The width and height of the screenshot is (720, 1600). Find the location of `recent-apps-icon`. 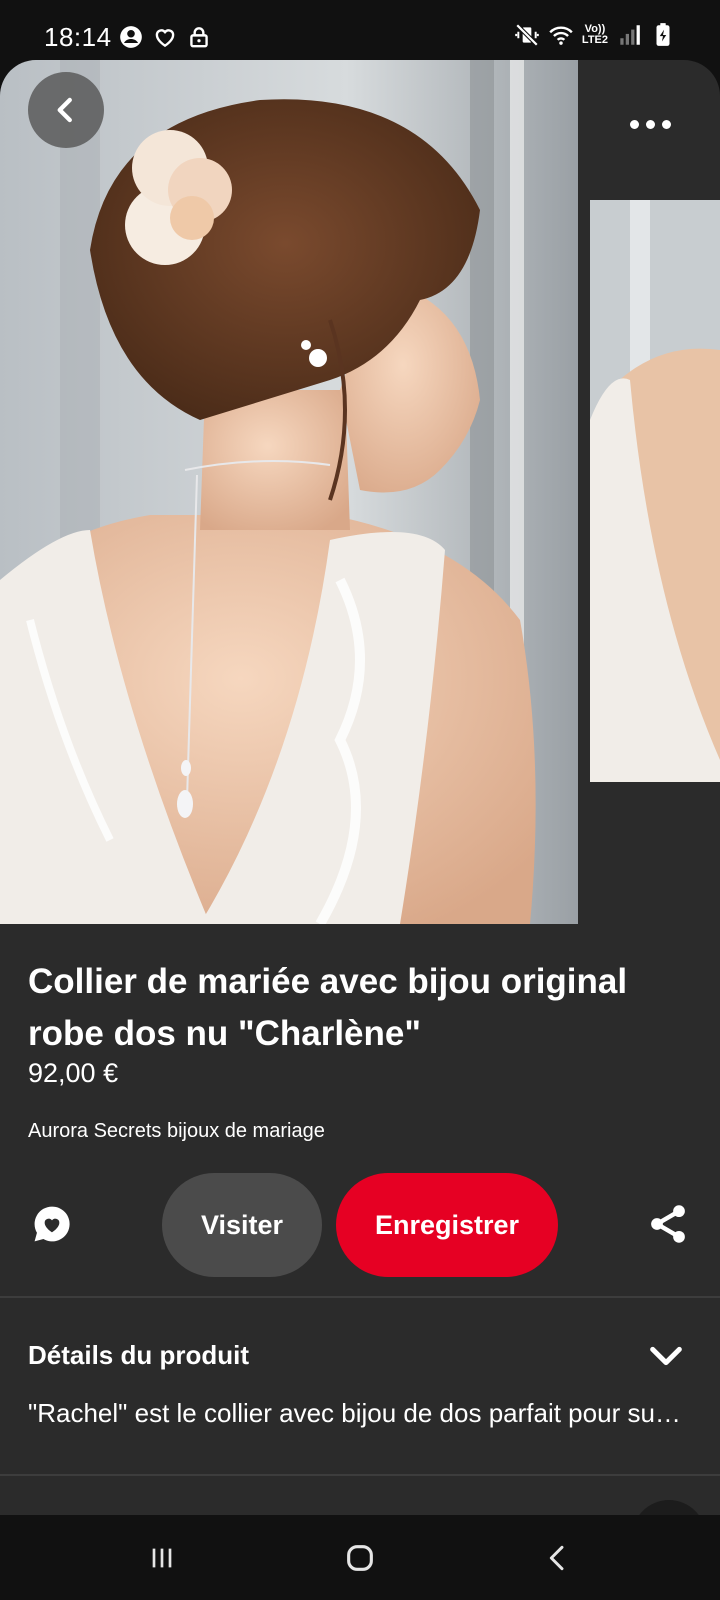

recent-apps-icon is located at coordinates (162, 1558).